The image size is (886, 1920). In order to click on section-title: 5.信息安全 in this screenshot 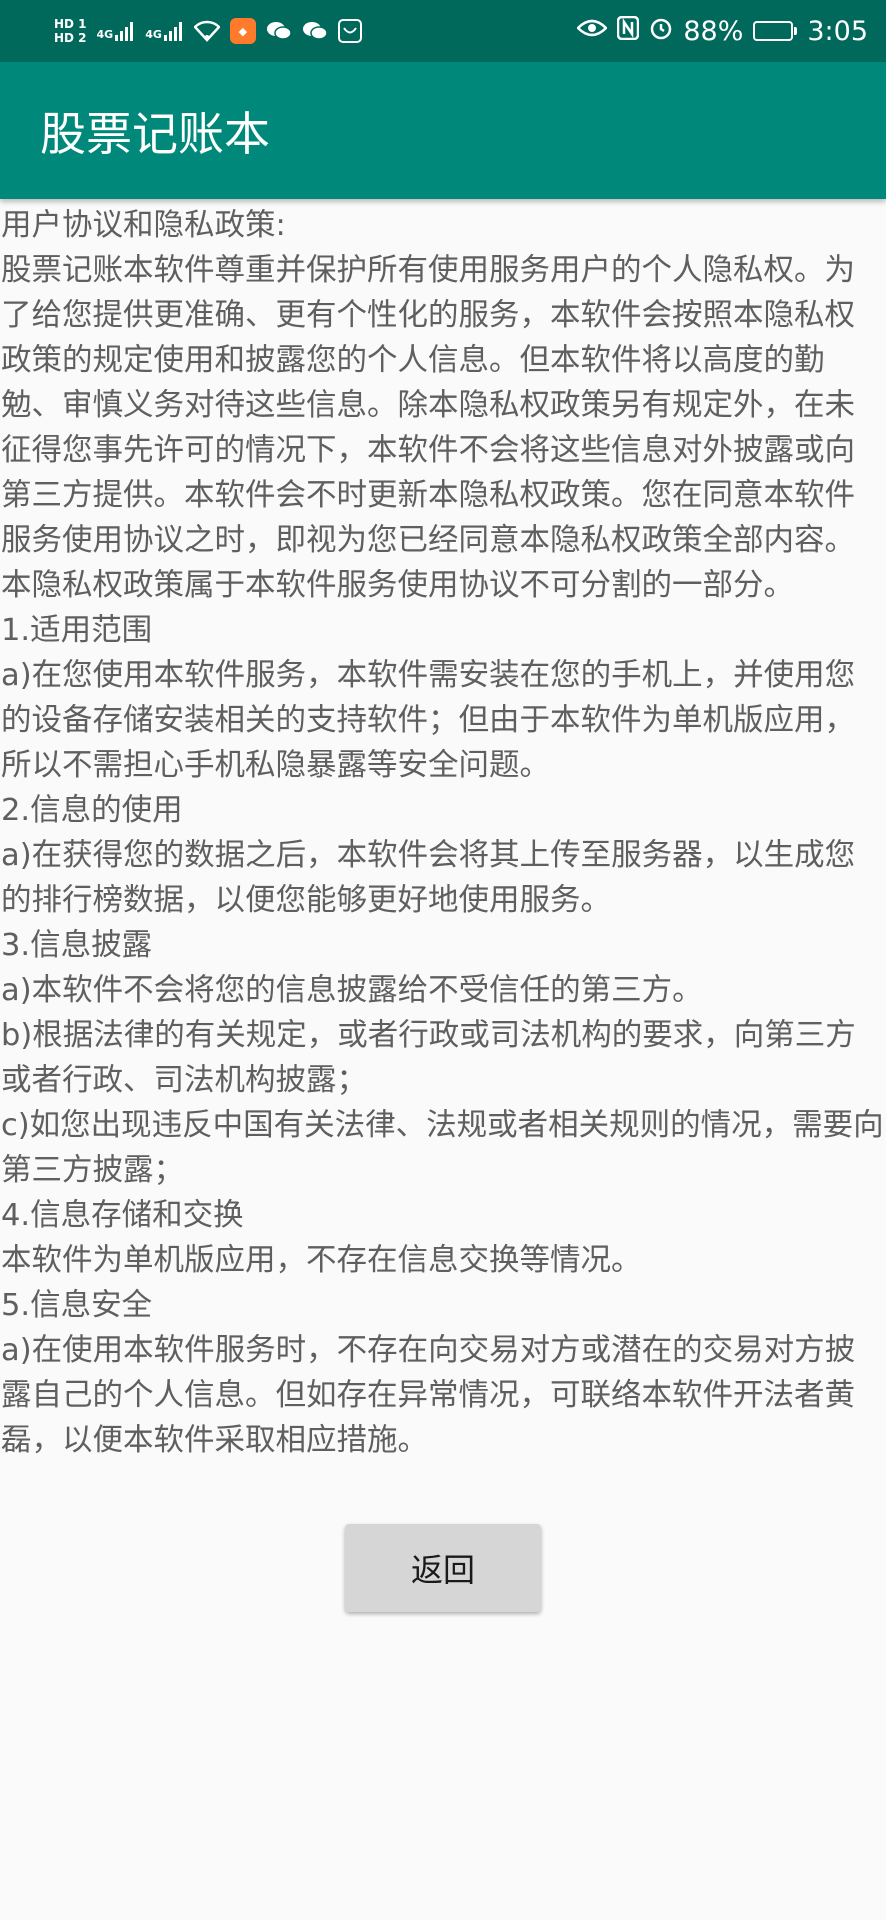, I will do `click(77, 1305)`.